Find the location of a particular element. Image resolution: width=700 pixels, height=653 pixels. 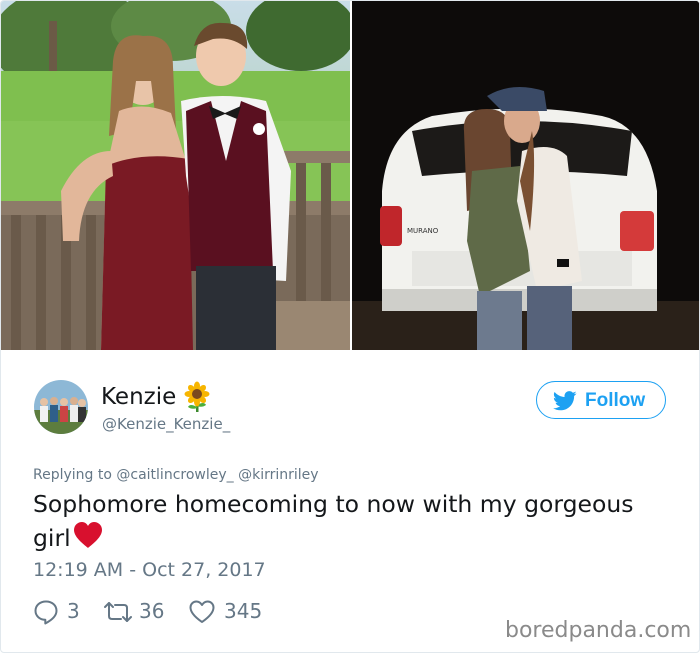

retweet-icon is located at coordinates (118, 612).